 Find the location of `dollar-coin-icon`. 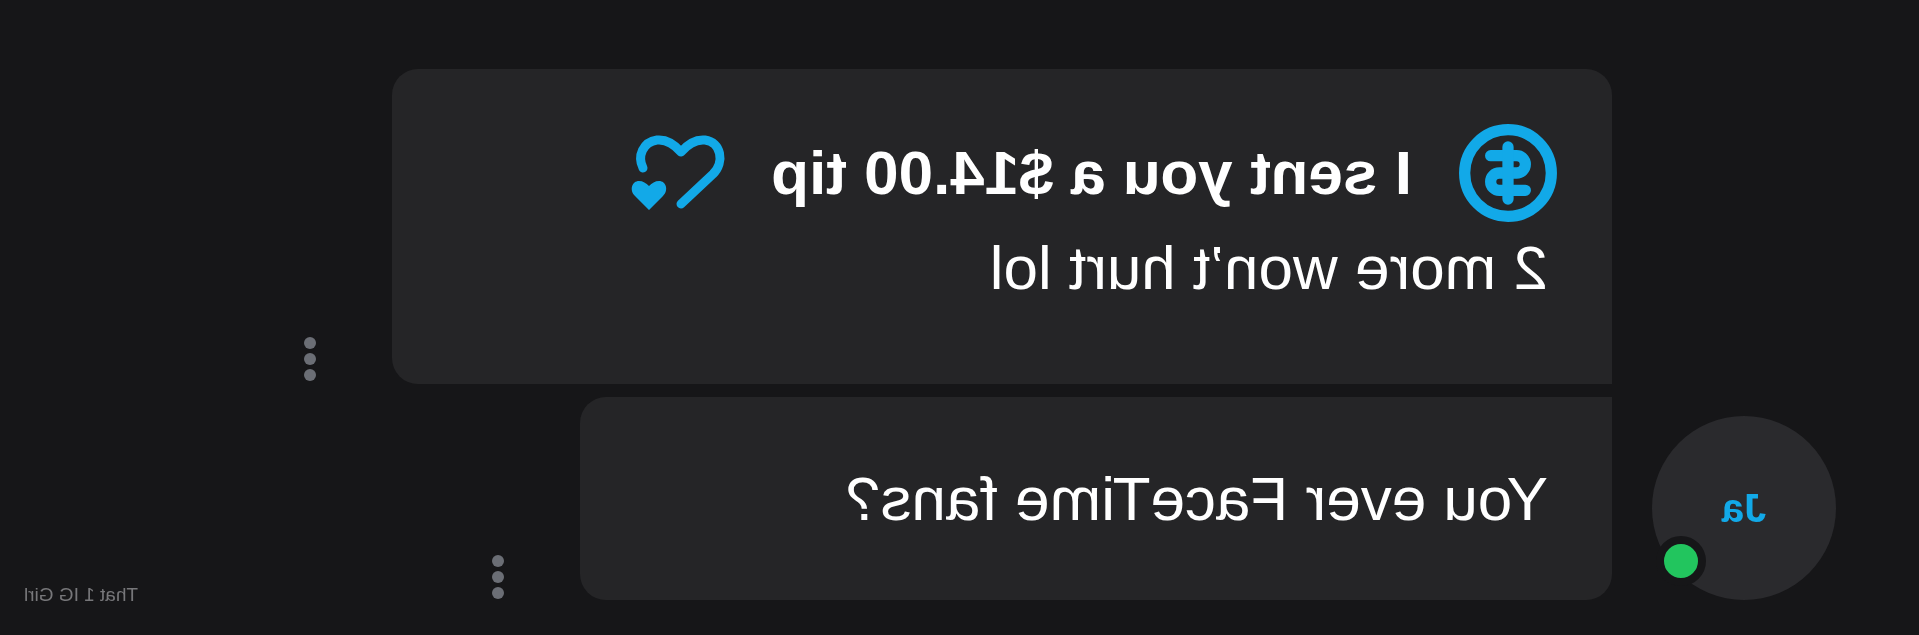

dollar-coin-icon is located at coordinates (1508, 173).